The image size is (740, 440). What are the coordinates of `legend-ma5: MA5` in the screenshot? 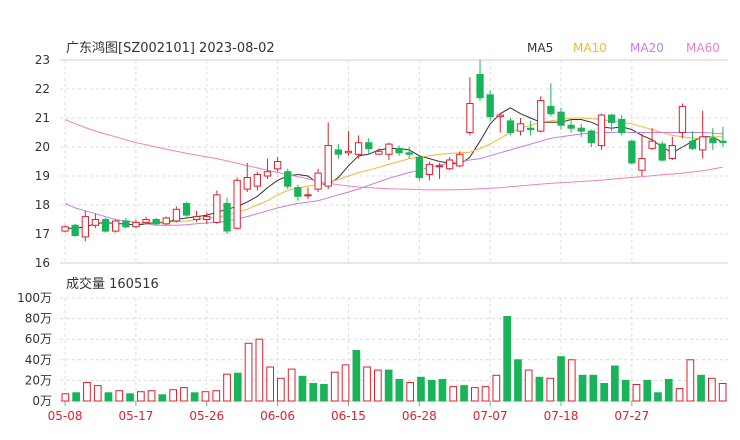 It's located at (540, 48).